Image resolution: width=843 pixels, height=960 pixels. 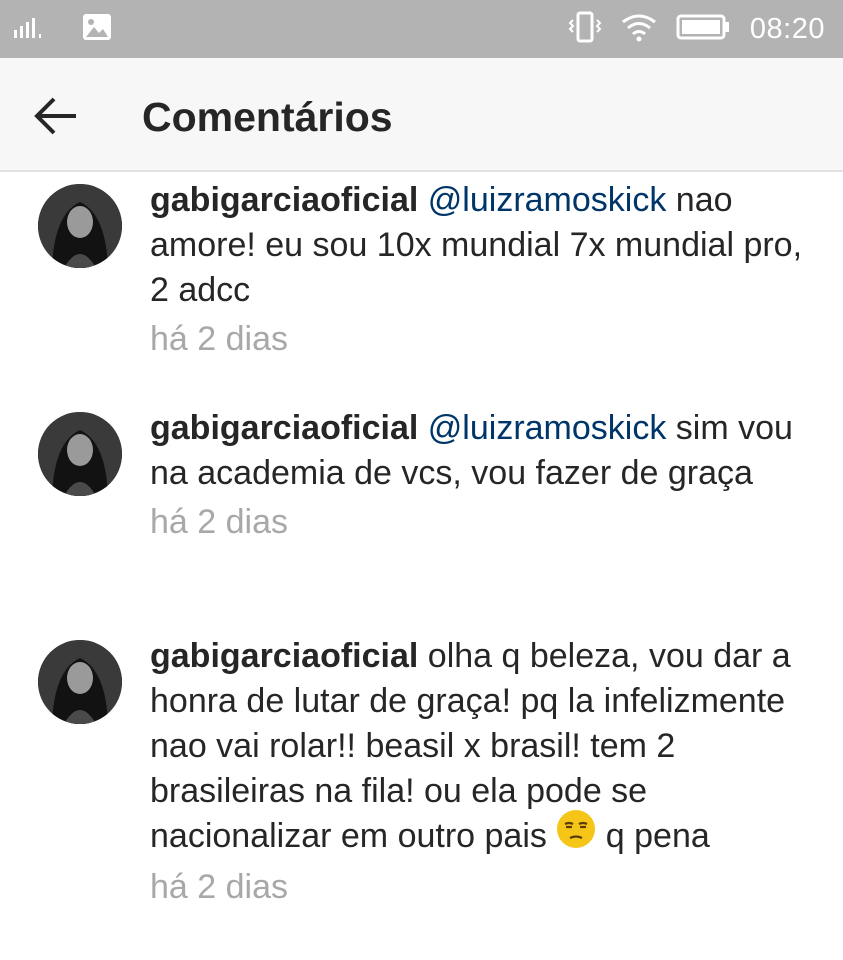 What do you see at coordinates (421, 29) in the screenshot?
I see `status-bar: 08:20` at bounding box center [421, 29].